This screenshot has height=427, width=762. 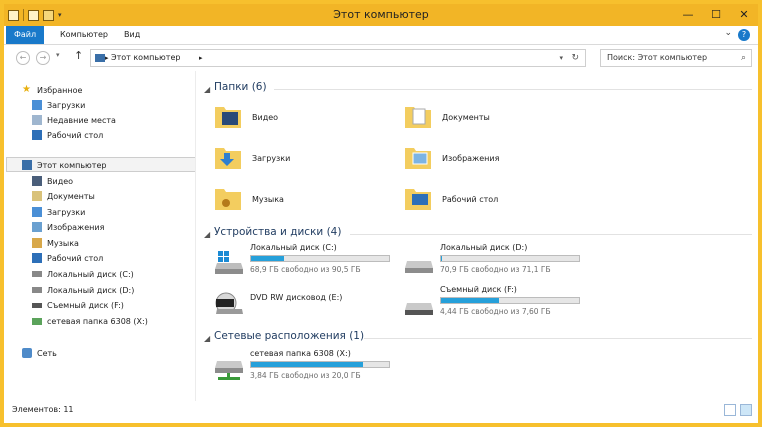 What do you see at coordinates (52, 181) in the screenshot?
I see `nav-item-videos: Видео` at bounding box center [52, 181].